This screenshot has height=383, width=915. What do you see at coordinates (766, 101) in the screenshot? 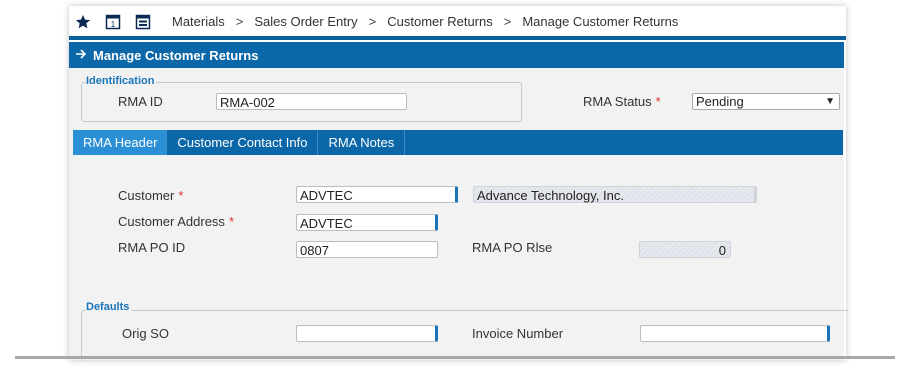
I see `rma-status-select: Pending ▼` at bounding box center [766, 101].